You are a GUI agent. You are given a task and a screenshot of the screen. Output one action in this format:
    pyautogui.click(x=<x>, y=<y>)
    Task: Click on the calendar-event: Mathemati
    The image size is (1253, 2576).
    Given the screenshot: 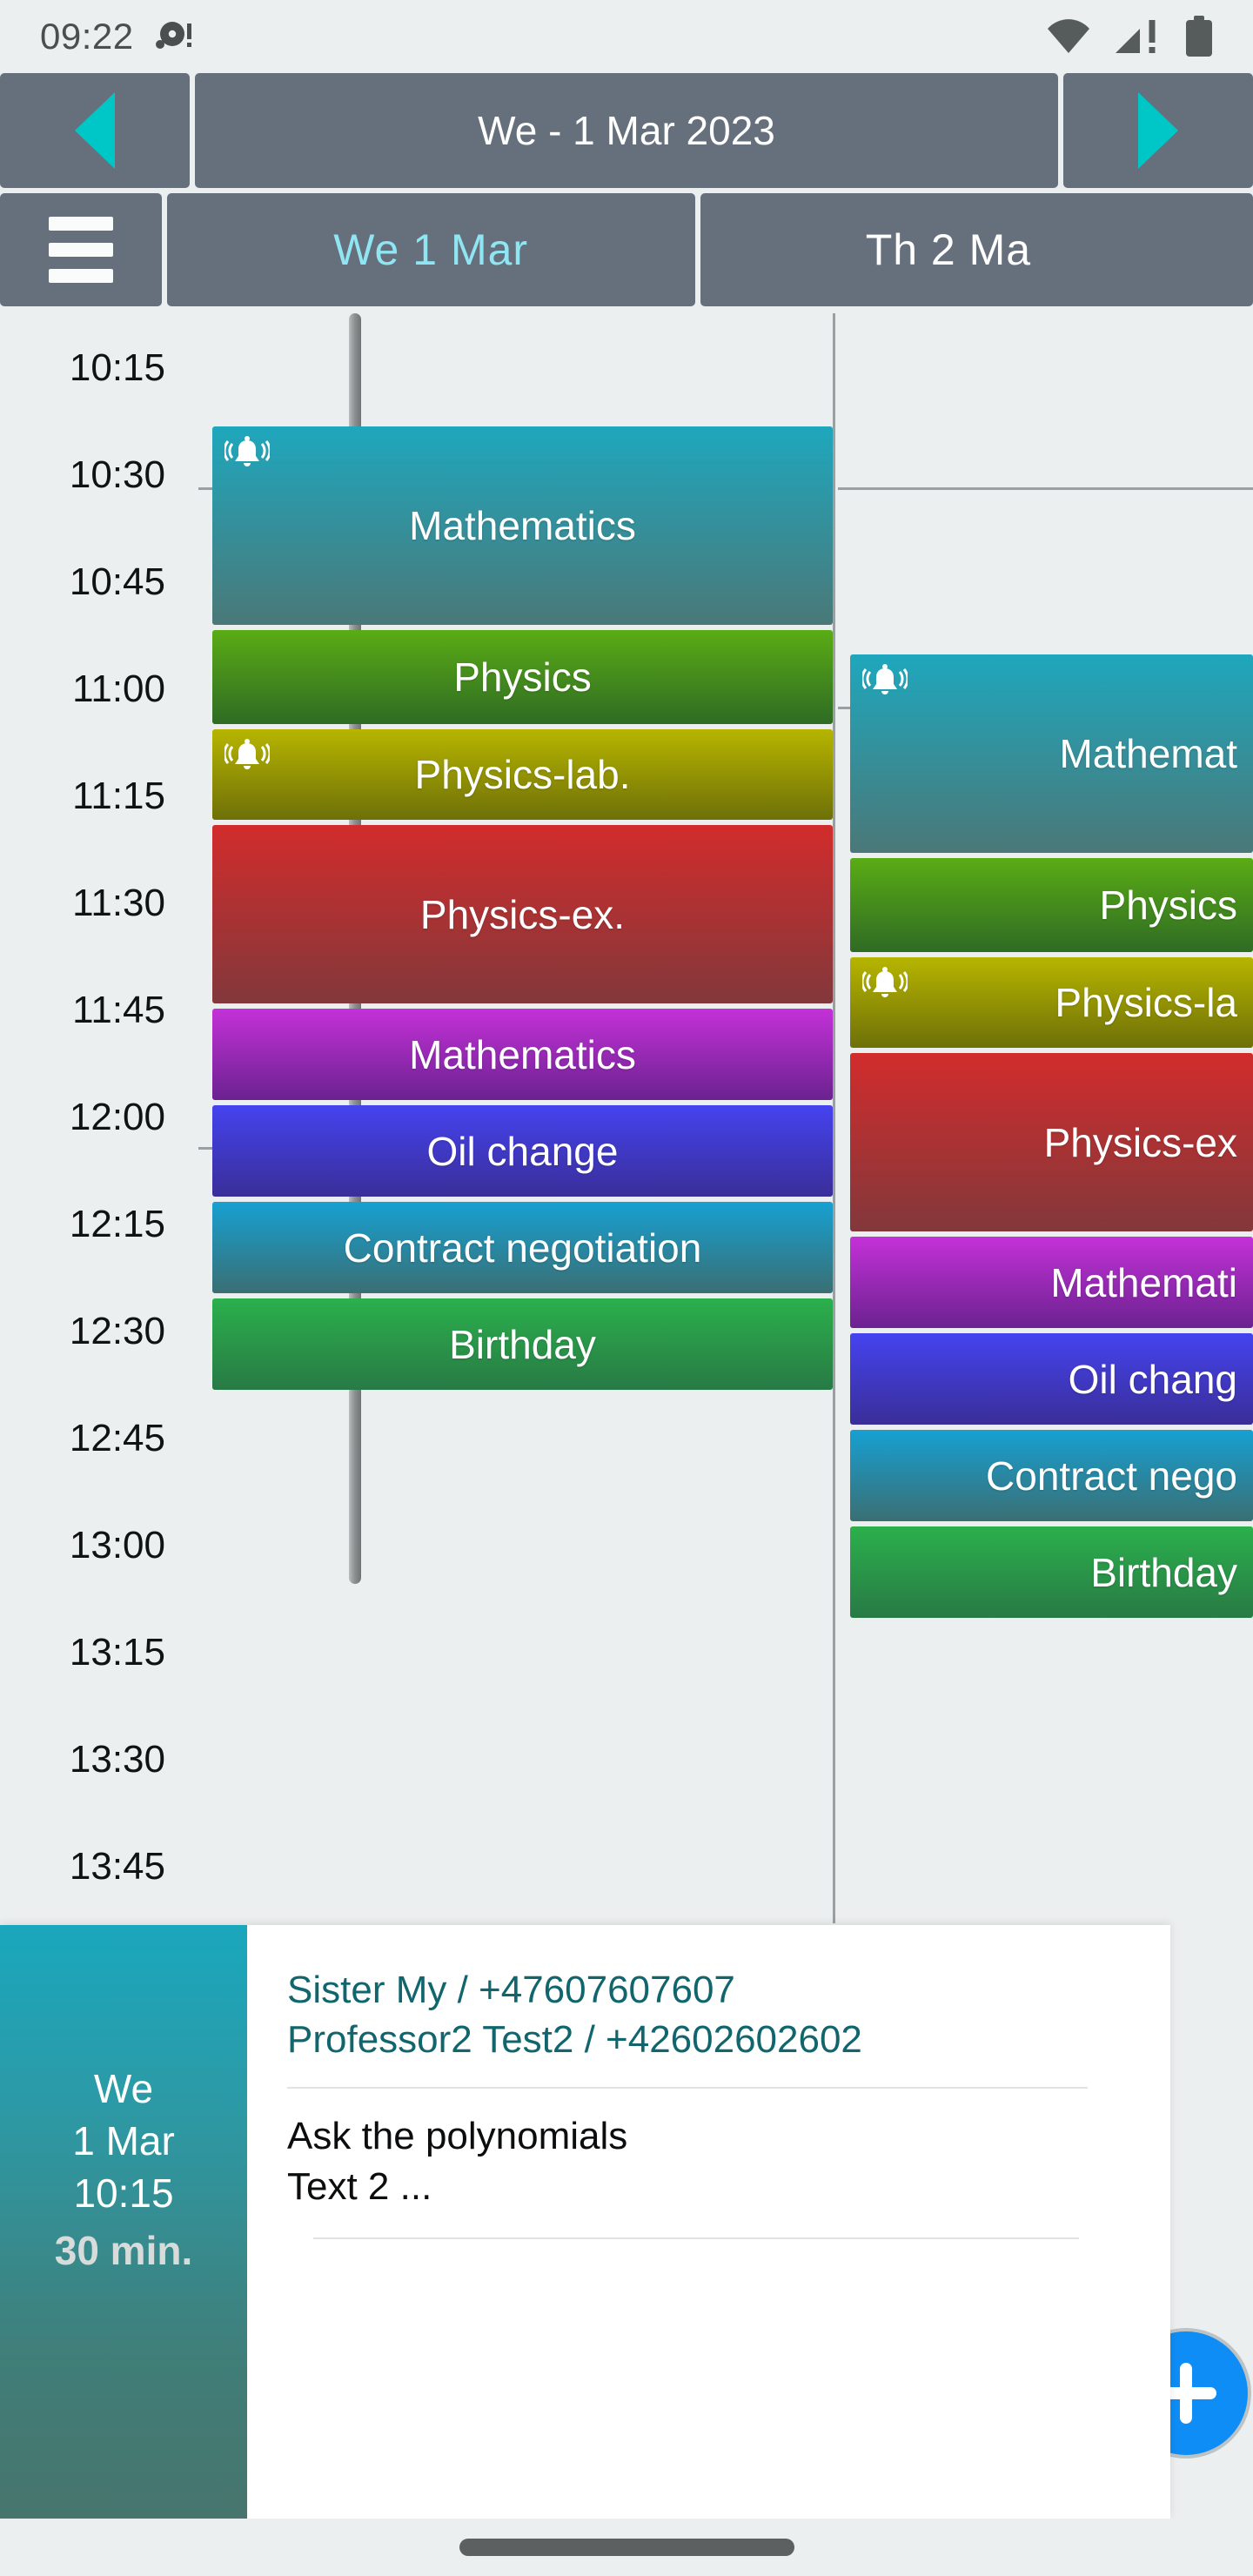 What is the action you would take?
    pyautogui.click(x=1051, y=1283)
    